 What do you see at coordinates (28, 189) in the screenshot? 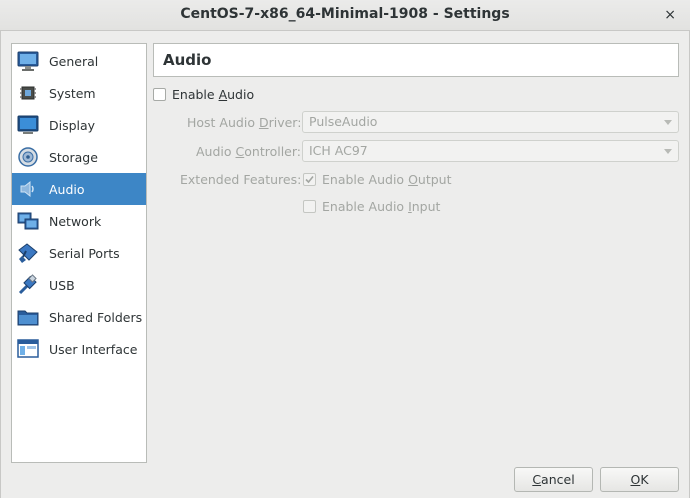
I see `audio-icon` at bounding box center [28, 189].